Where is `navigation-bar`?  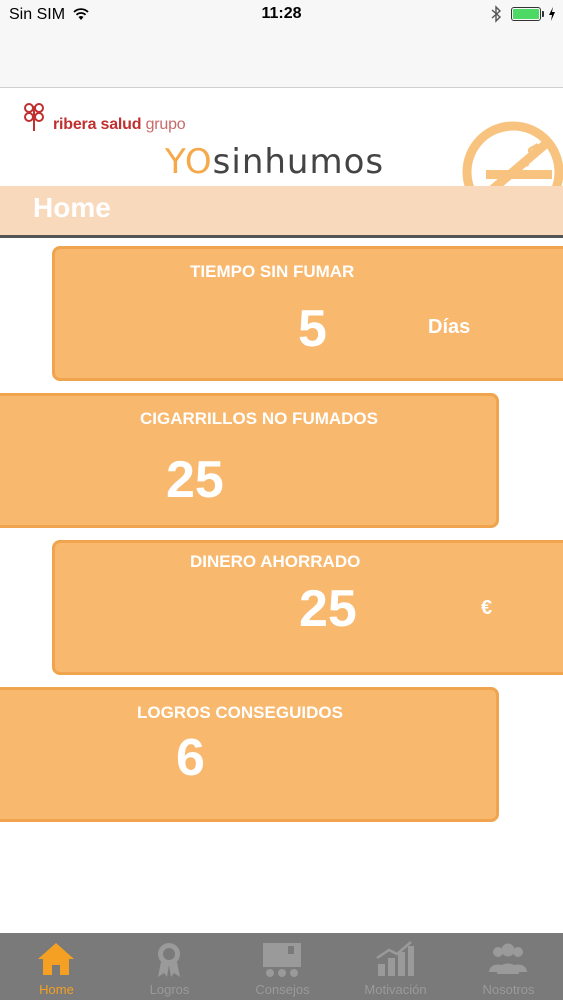 navigation-bar is located at coordinates (281, 59).